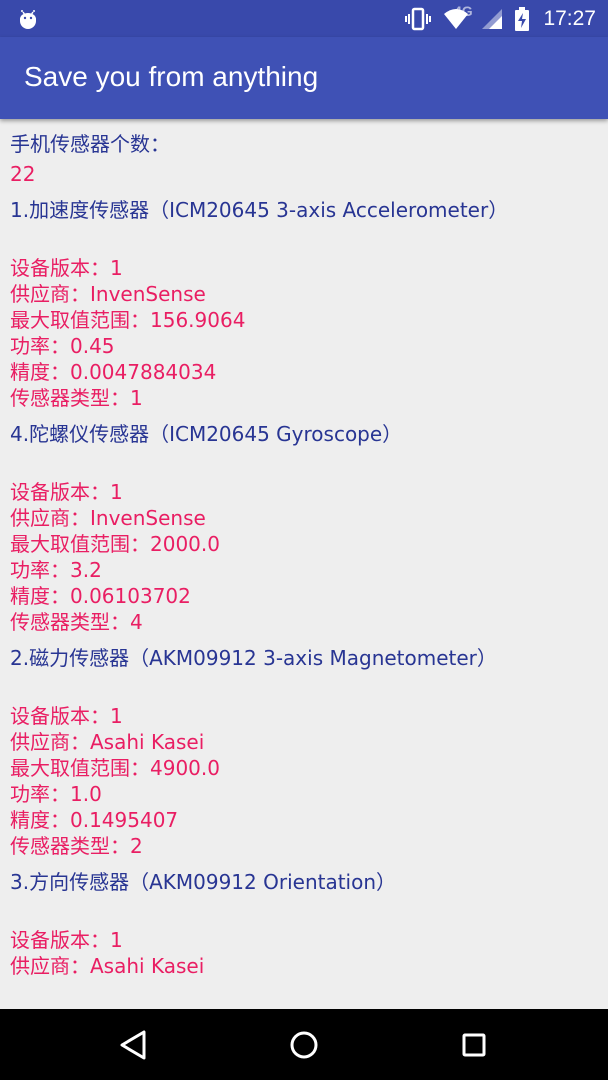 The image size is (608, 1080). Describe the element at coordinates (259, 210) in the screenshot. I see `sensor-title: 1.加速度传感器（ICM20645 3-axis Accelerometer）` at that location.